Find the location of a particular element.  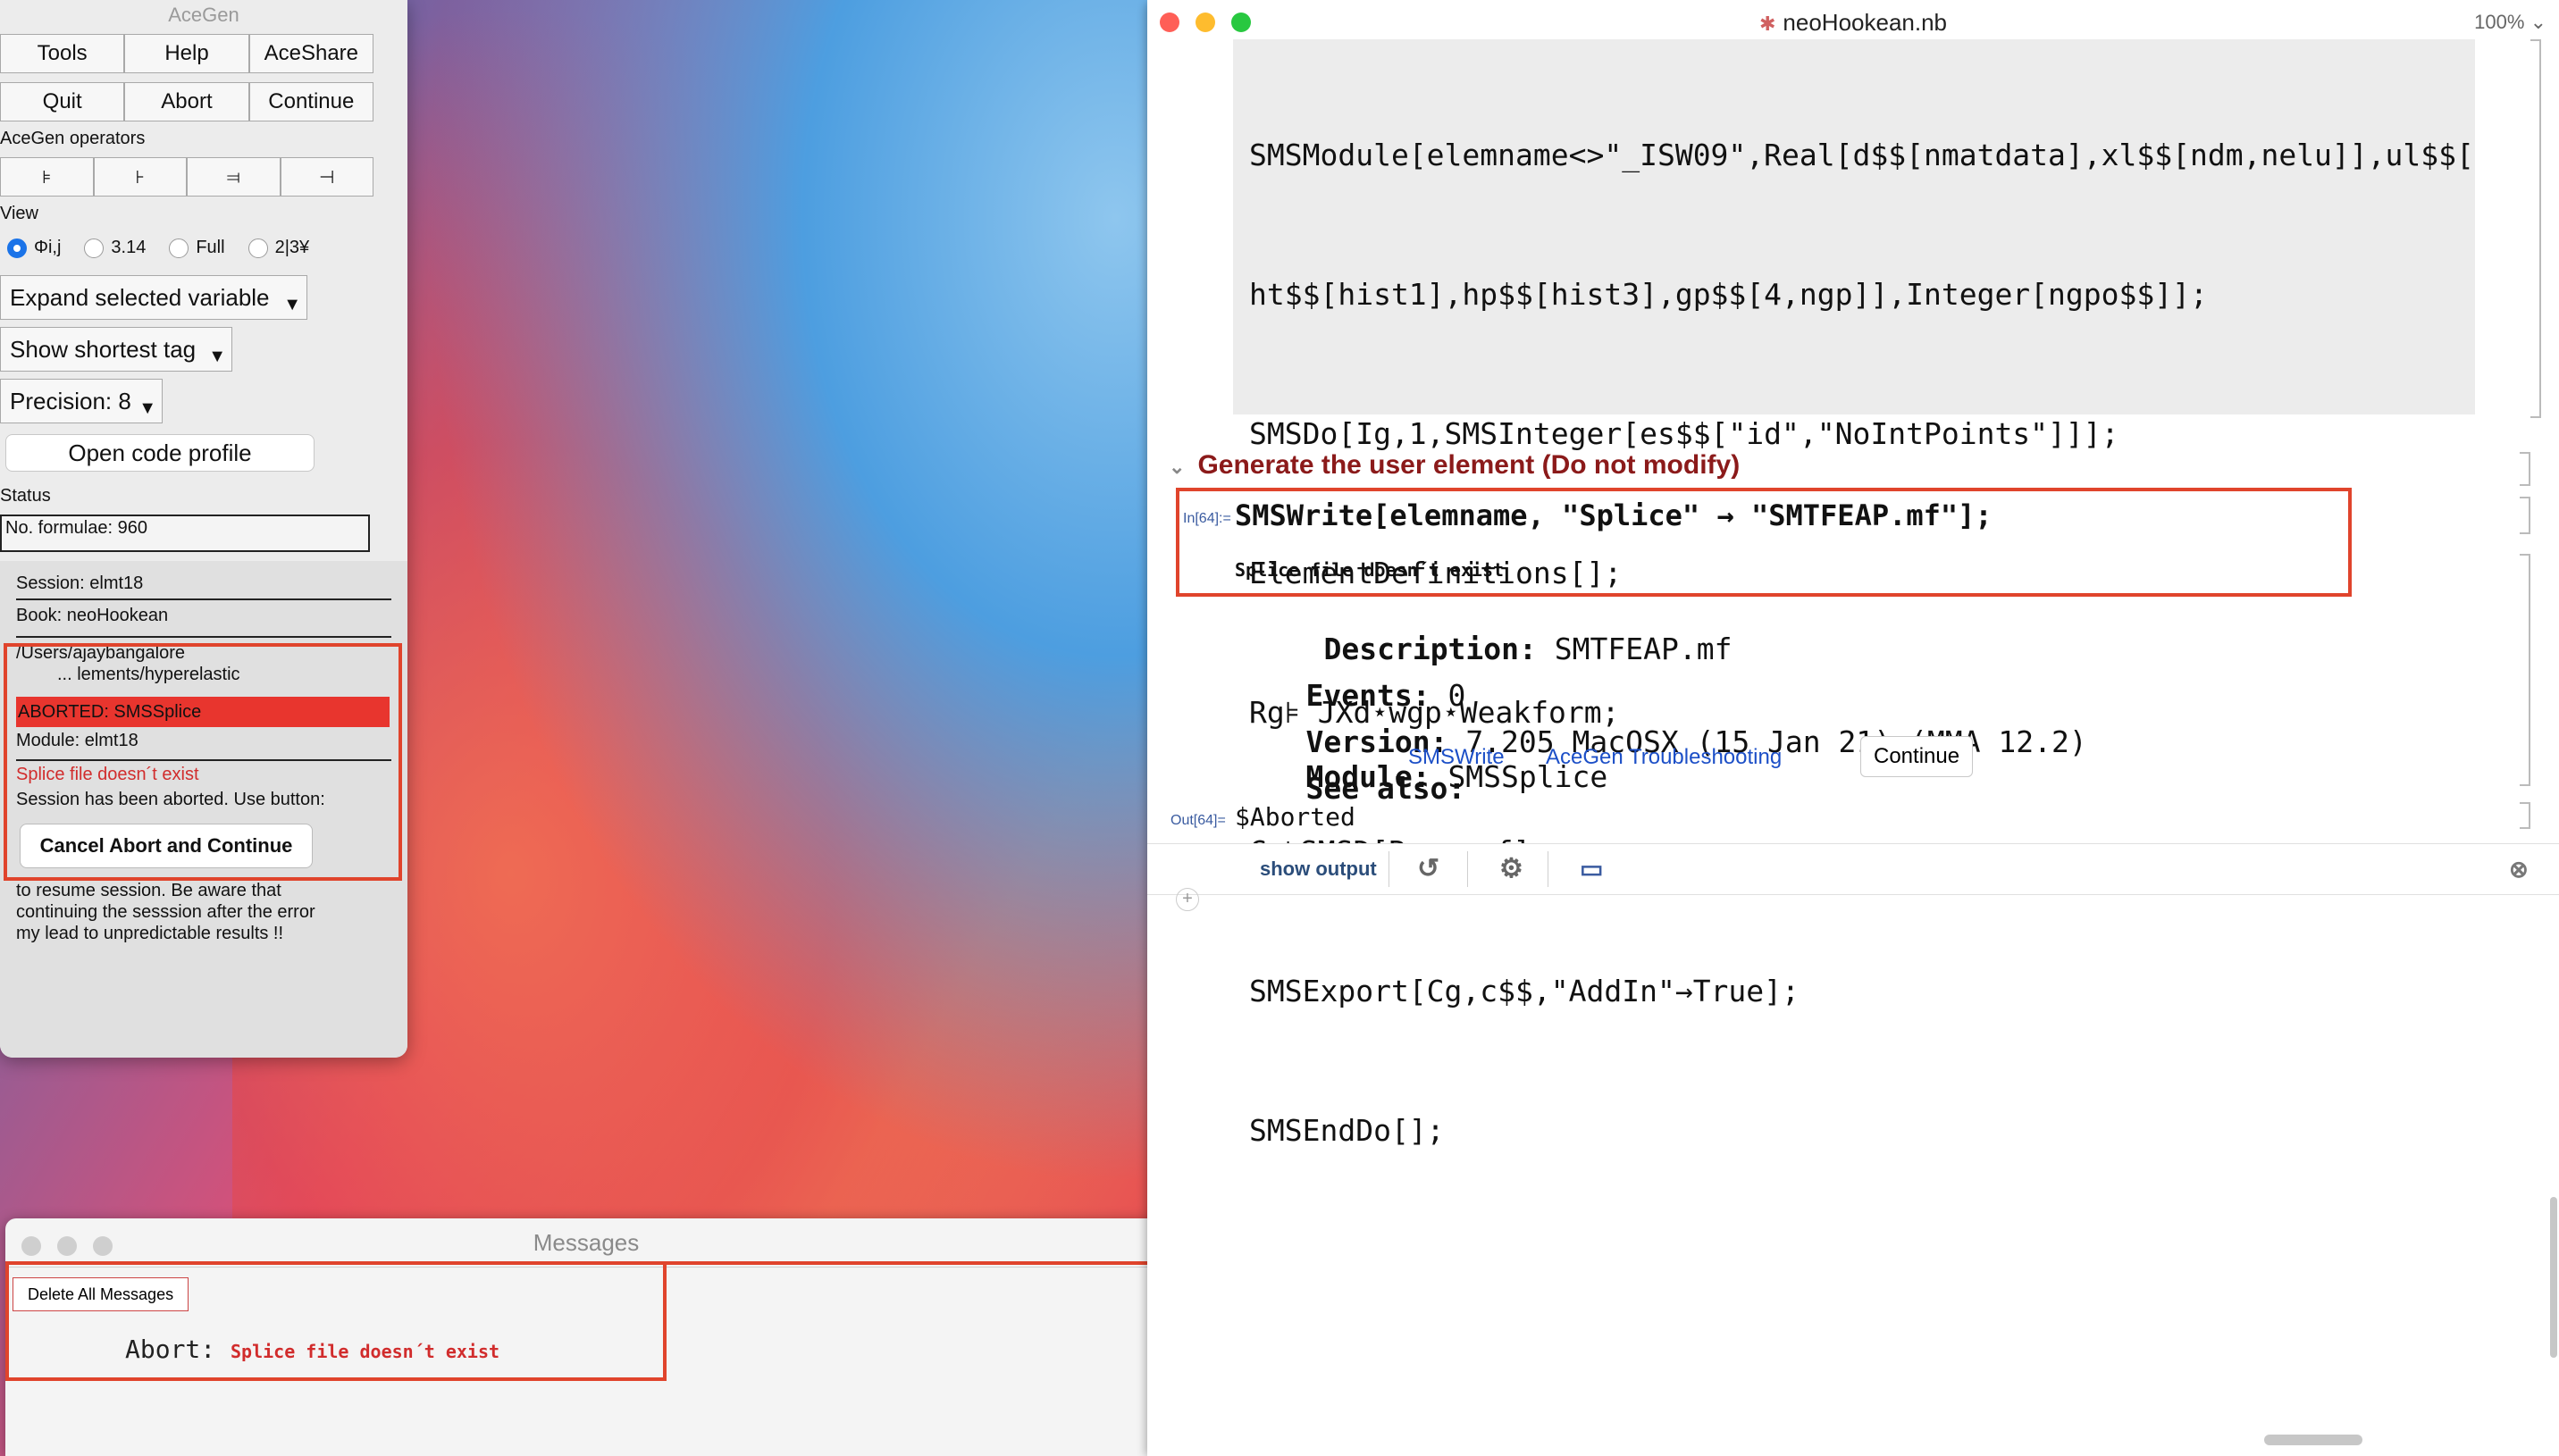

operators-label: AceGen operators is located at coordinates (73, 138).